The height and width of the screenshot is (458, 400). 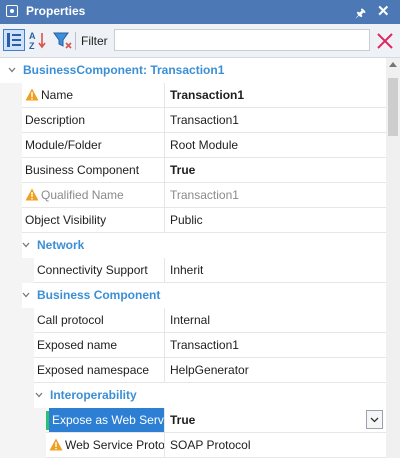 What do you see at coordinates (92, 270) in the screenshot?
I see `property-name: Connectivity Support` at bounding box center [92, 270].